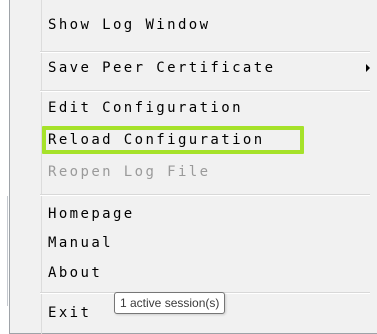  Describe the element at coordinates (368, 68) in the screenshot. I see `chevron-right-icon` at that location.